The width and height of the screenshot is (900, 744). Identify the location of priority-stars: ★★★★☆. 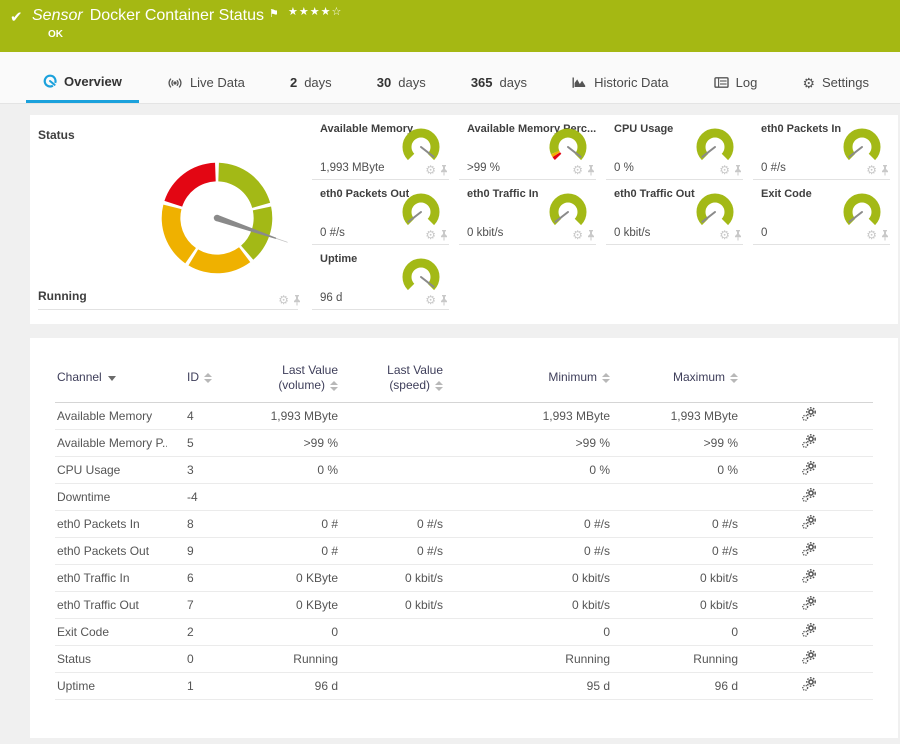
(315, 11).